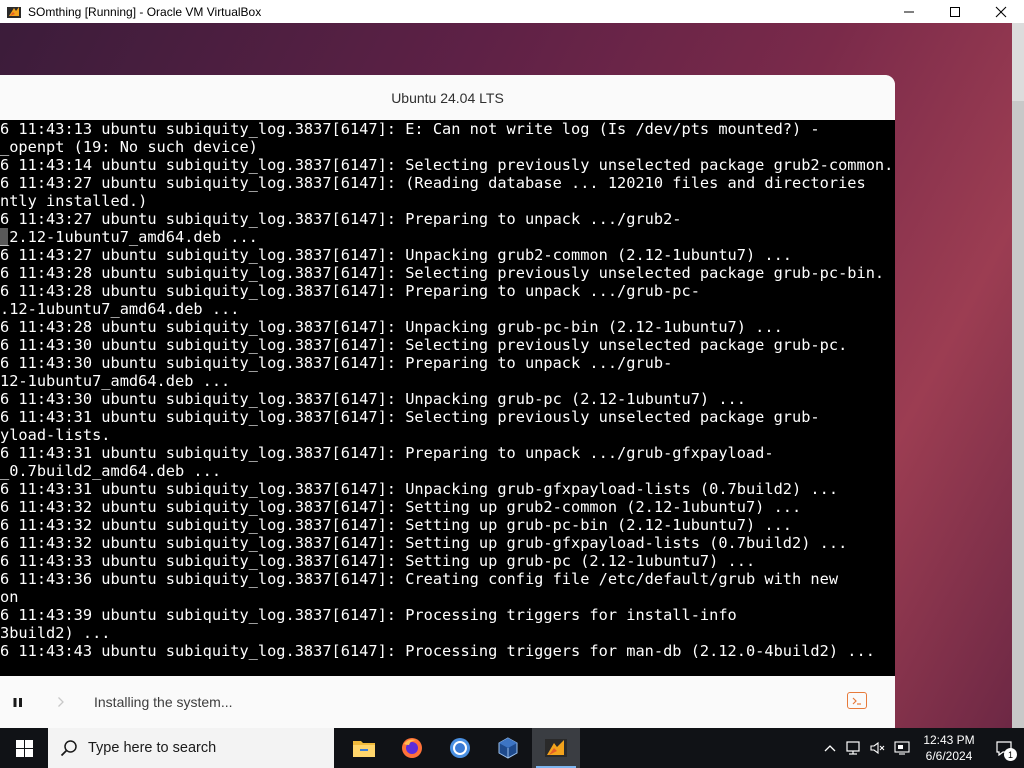 Image resolution: width=1024 pixels, height=768 pixels. I want to click on minimize-button, so click(909, 11).